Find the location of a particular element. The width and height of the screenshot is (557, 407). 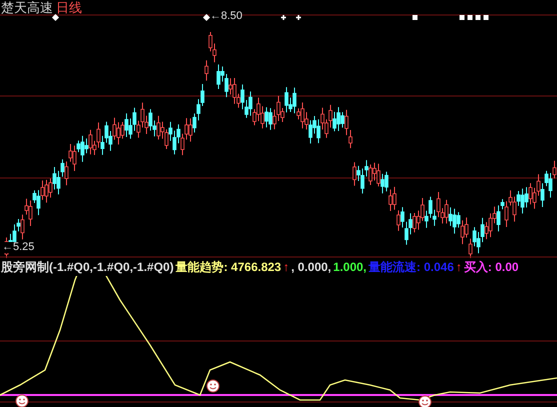

legend-text: 量能趋势: 4766.823 is located at coordinates (229, 267).